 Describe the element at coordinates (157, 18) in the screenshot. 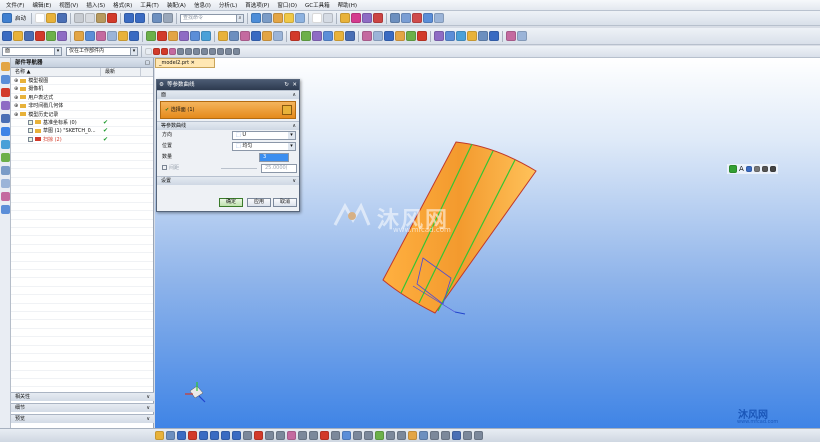

I see `repeat-icon` at that location.